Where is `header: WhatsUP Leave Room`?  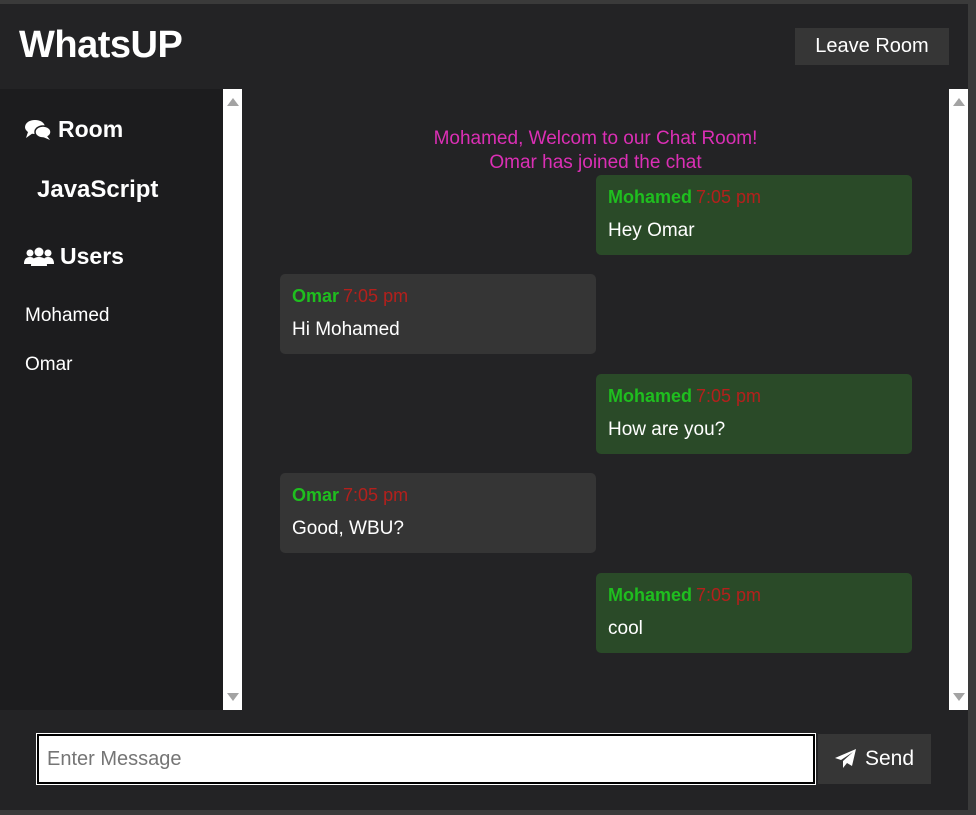 header: WhatsUP Leave Room is located at coordinates (484, 46).